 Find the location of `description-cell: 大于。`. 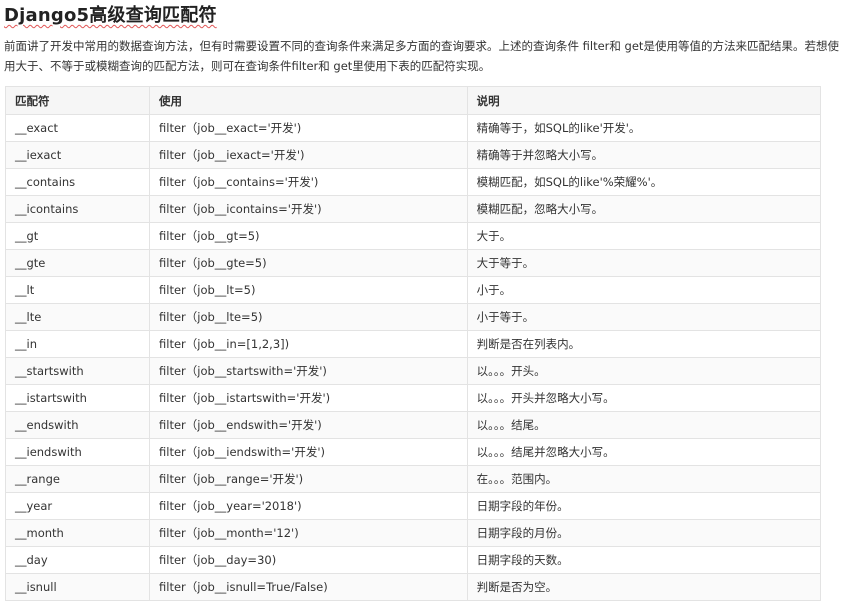

description-cell: 大于。 is located at coordinates (644, 236).